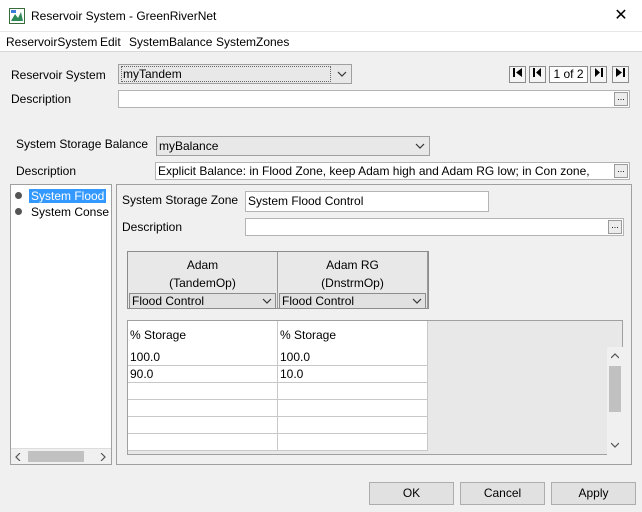 The height and width of the screenshot is (512, 642). Describe the element at coordinates (593, 493) in the screenshot. I see `apply-button: Apply` at that location.